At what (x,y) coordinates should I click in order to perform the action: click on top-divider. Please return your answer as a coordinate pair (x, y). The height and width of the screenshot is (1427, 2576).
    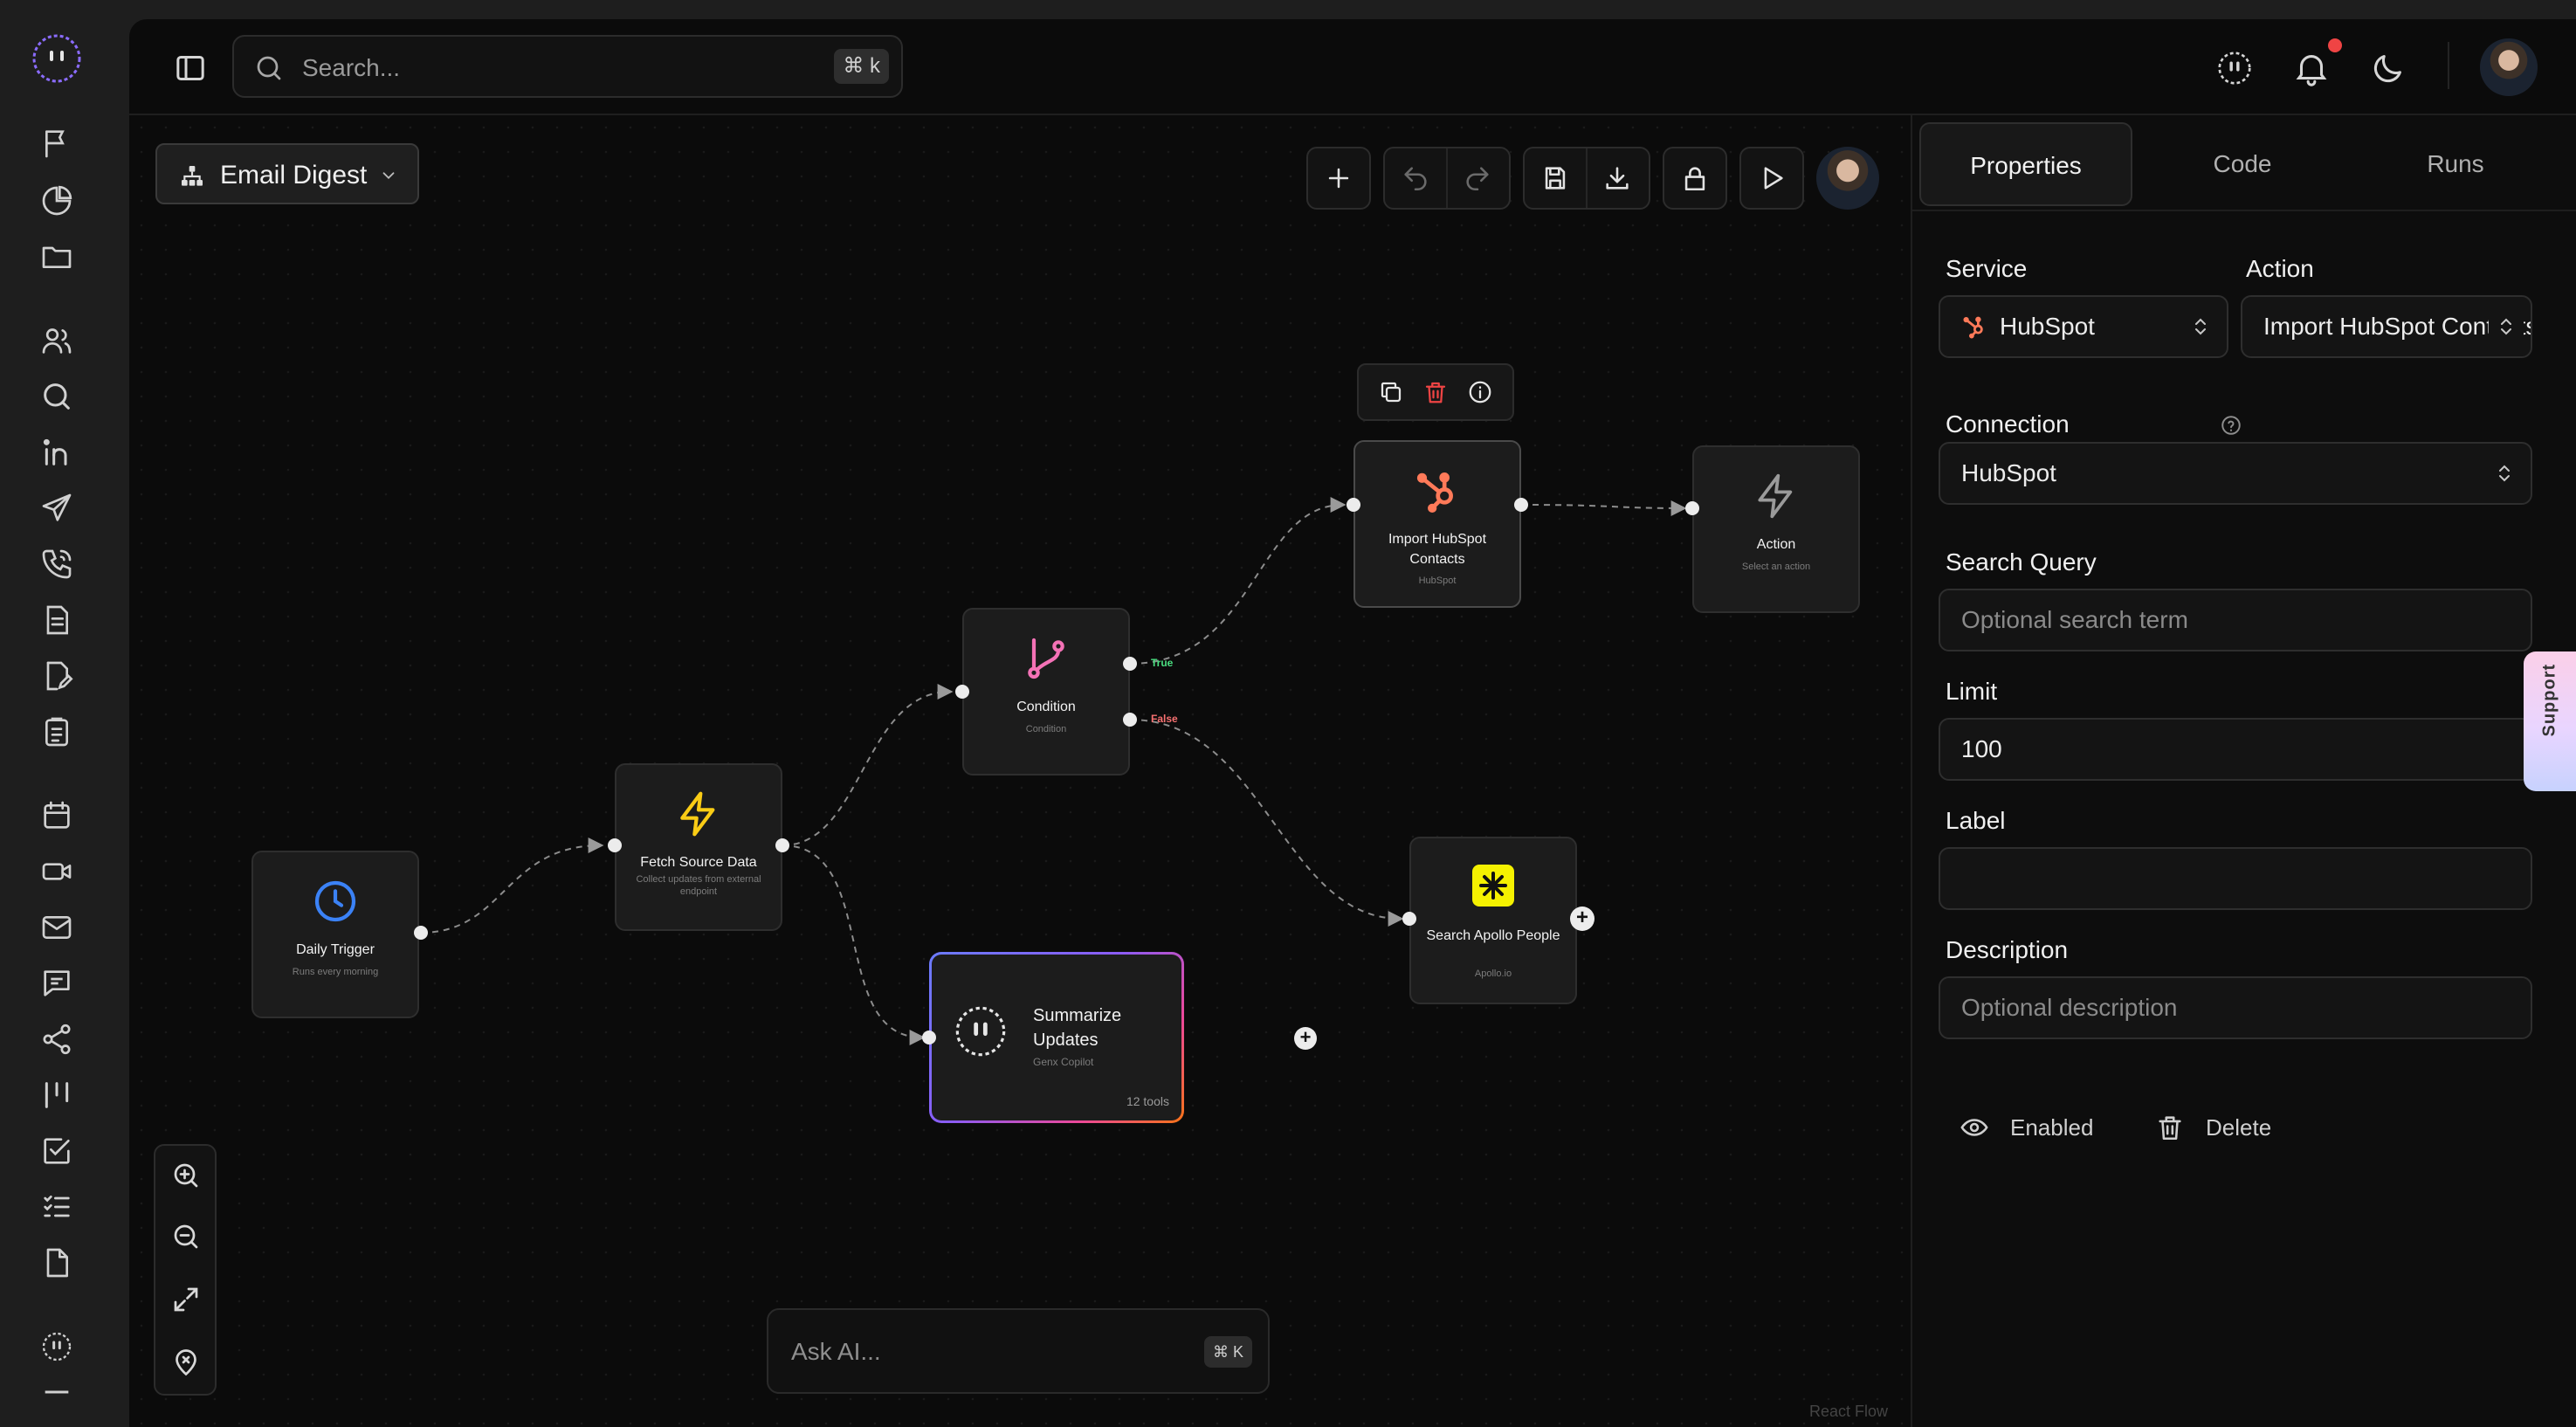
    Looking at the image, I should click on (2448, 66).